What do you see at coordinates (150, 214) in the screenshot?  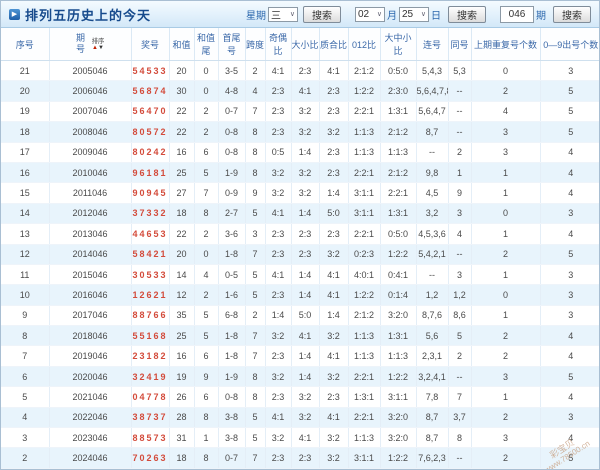 I see `prize-number-cell: 37332` at bounding box center [150, 214].